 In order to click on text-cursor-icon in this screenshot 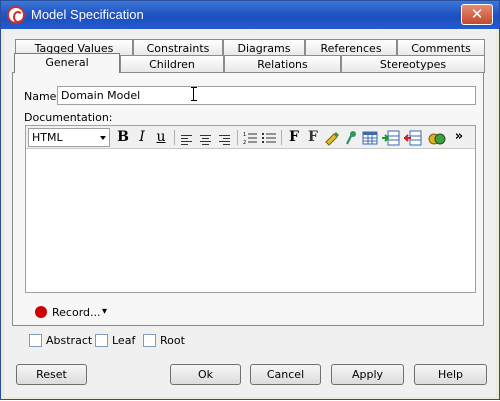, I will do `click(194, 94)`.